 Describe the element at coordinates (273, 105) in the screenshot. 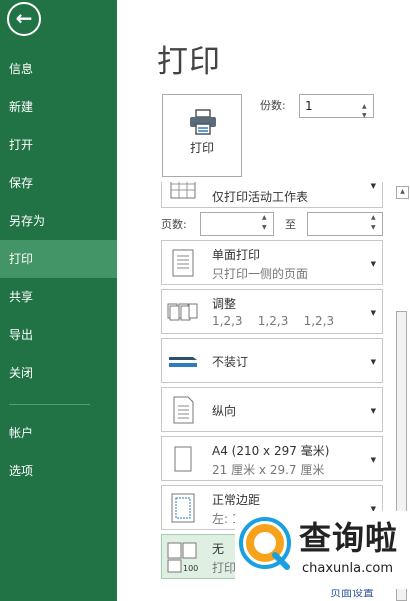

I see `copies-label: 份数:` at that location.